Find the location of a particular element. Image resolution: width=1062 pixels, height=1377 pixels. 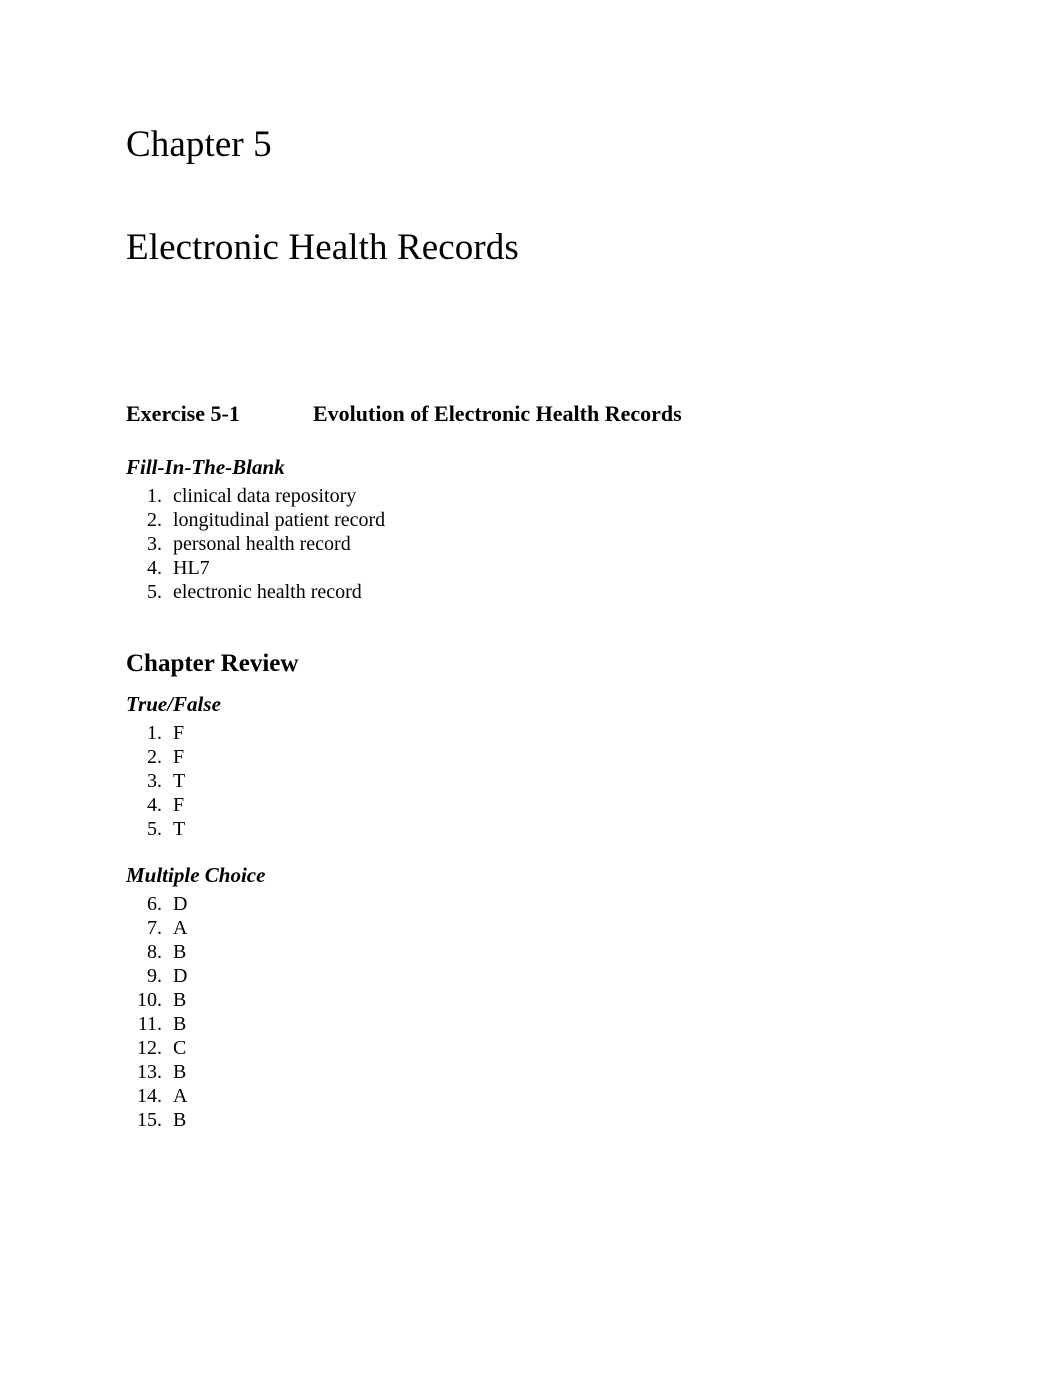

list-item: 15. B is located at coordinates (156, 1120).